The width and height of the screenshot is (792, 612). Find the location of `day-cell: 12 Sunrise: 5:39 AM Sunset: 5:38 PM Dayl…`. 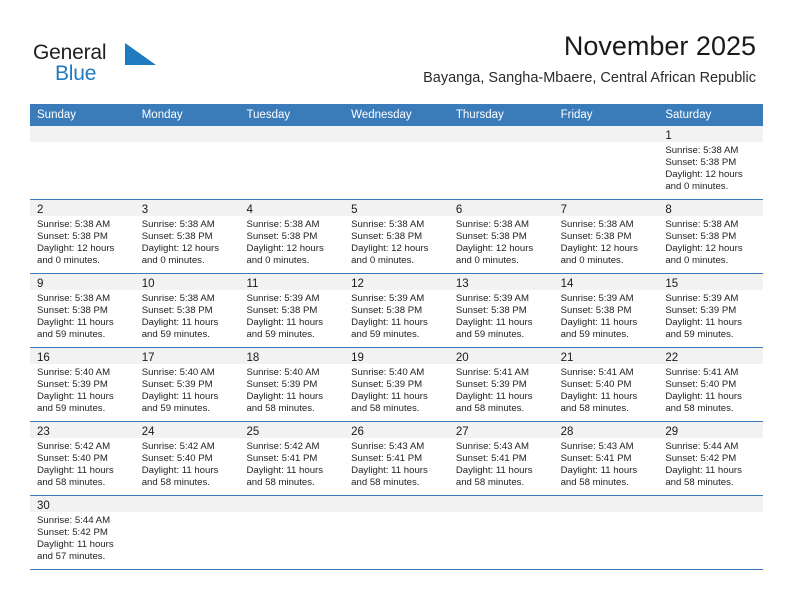

day-cell: 12 Sunrise: 5:39 AM Sunset: 5:38 PM Dayl… is located at coordinates (396, 310).